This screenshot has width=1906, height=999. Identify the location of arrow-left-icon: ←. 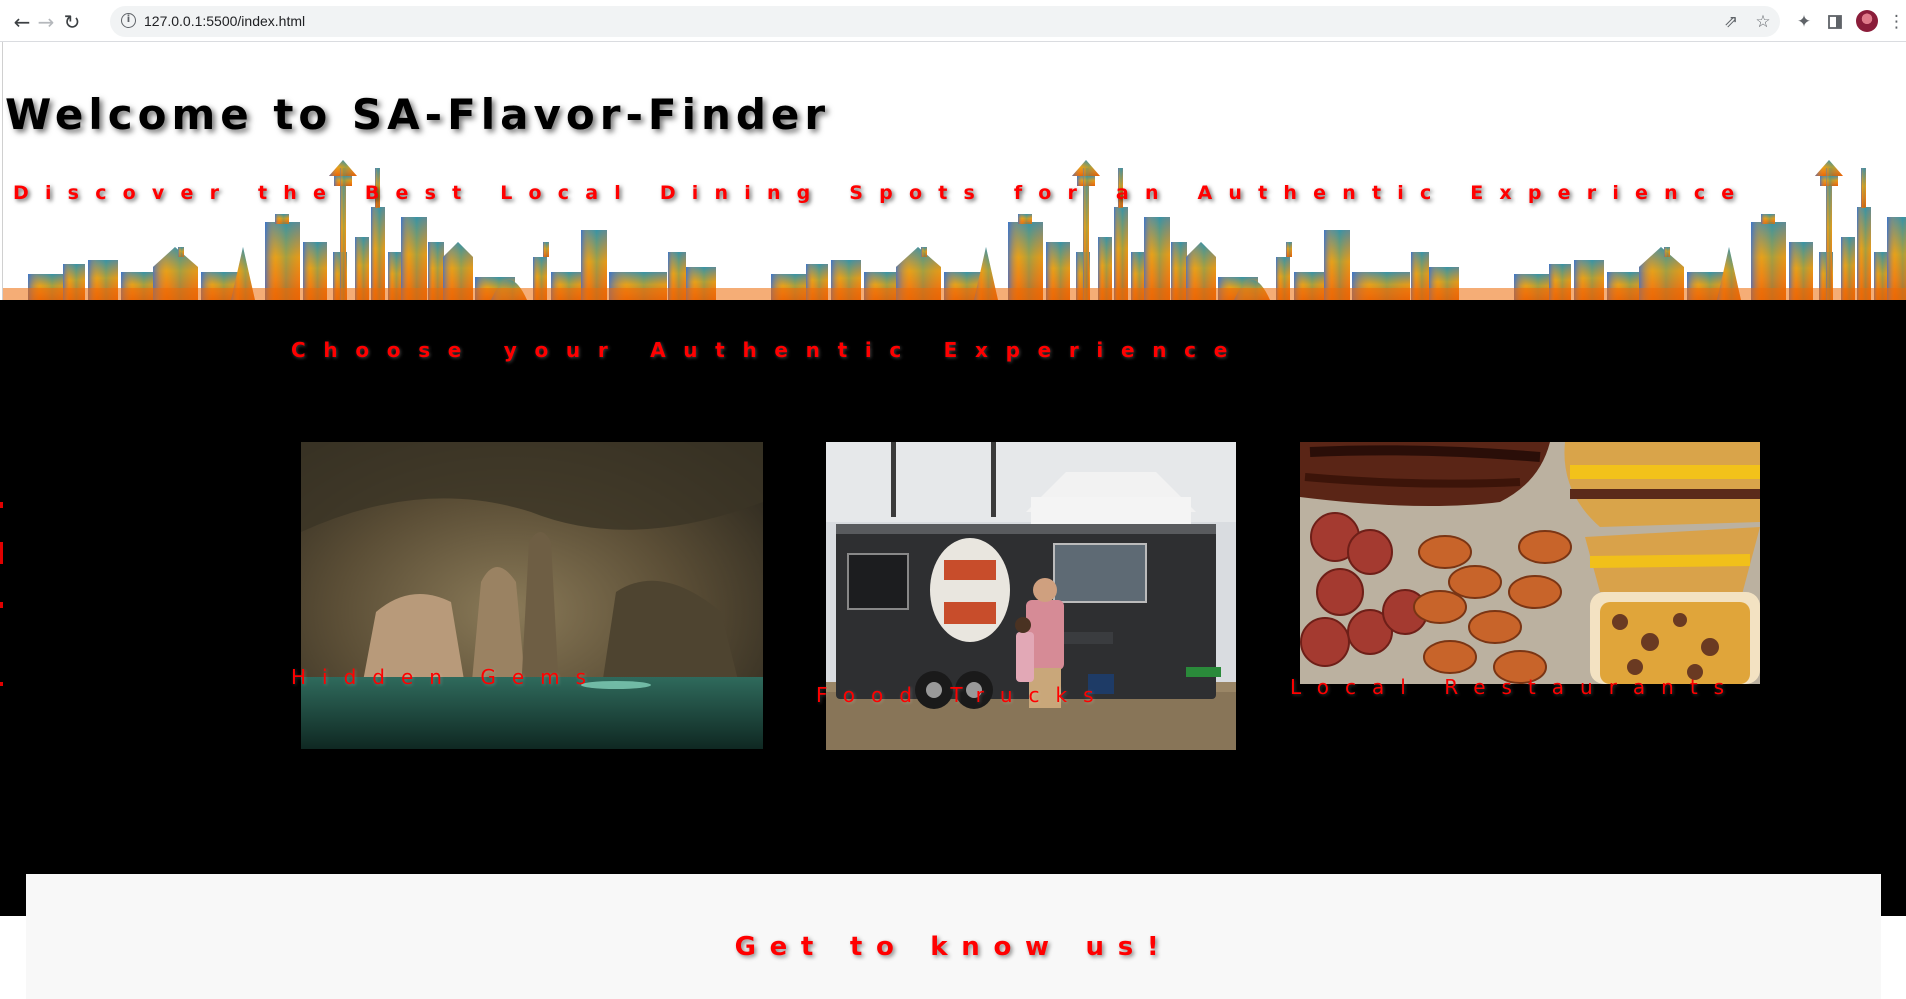
(22, 22).